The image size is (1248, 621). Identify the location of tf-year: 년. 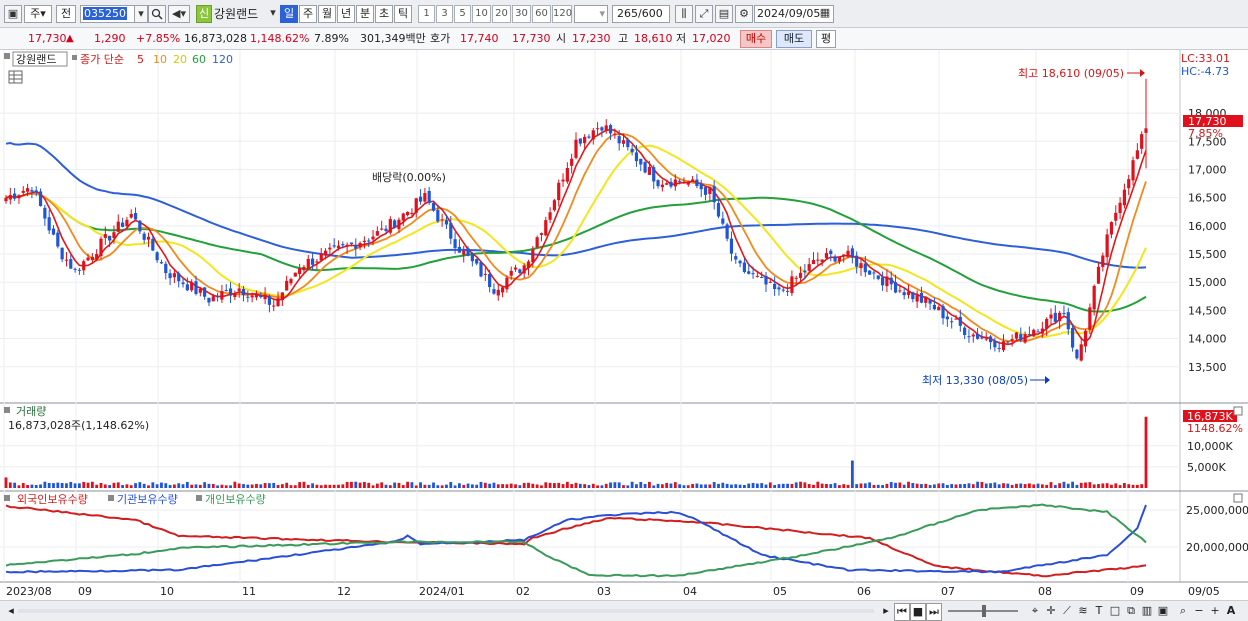
(346, 14).